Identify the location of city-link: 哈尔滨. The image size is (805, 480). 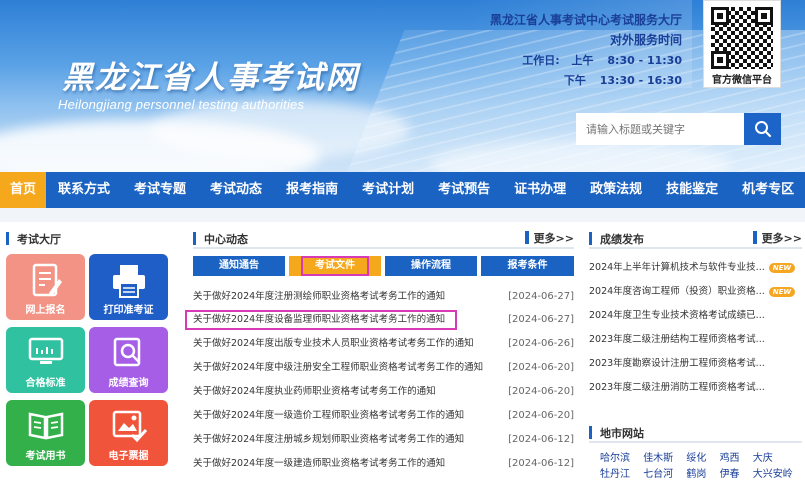
(615, 458).